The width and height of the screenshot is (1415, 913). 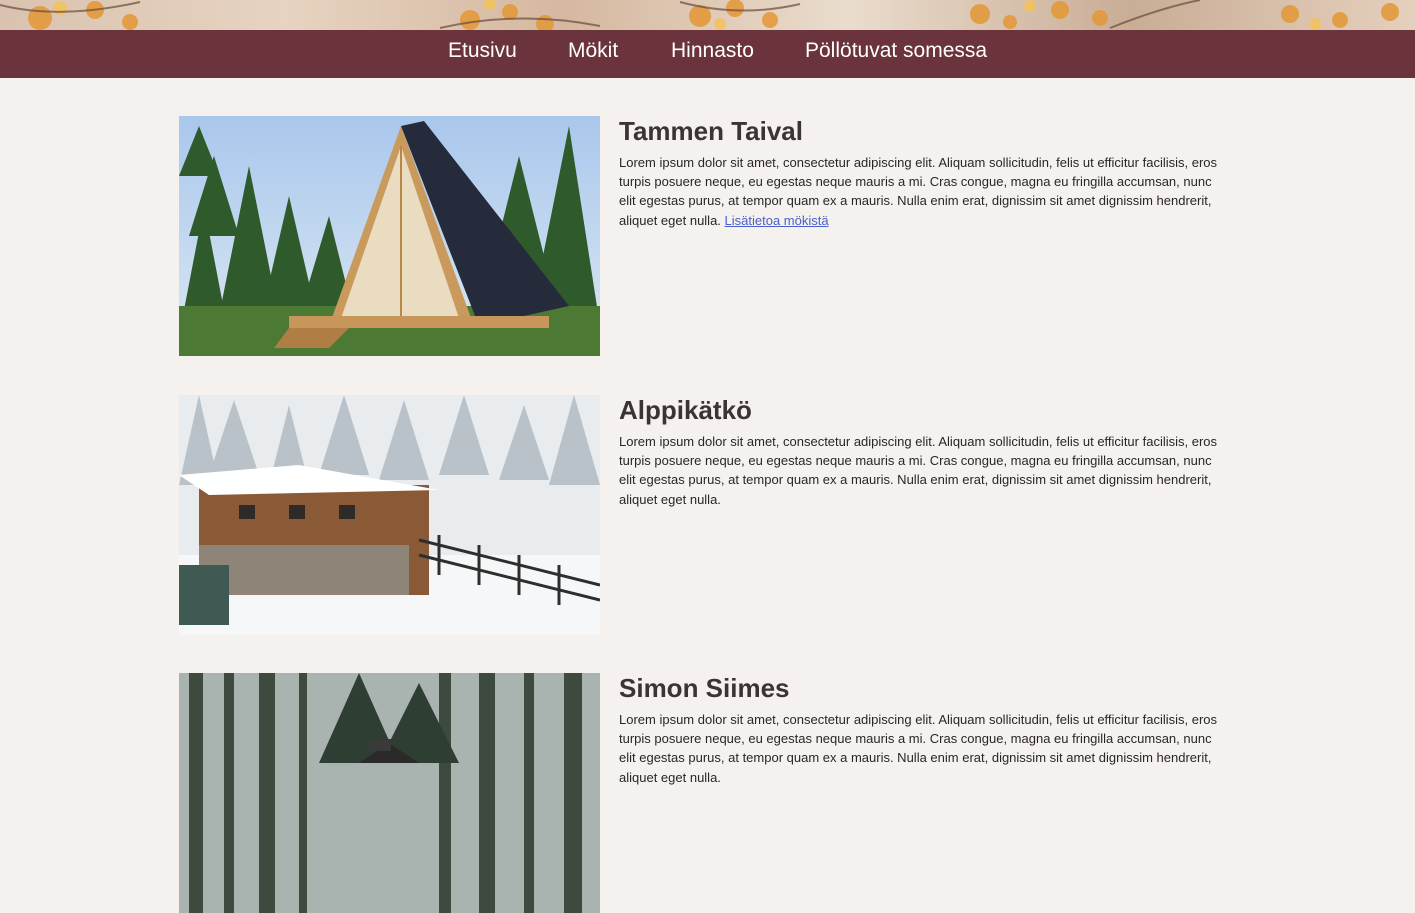 I want to click on cabin-title: Simon Siimes, so click(x=704, y=688).